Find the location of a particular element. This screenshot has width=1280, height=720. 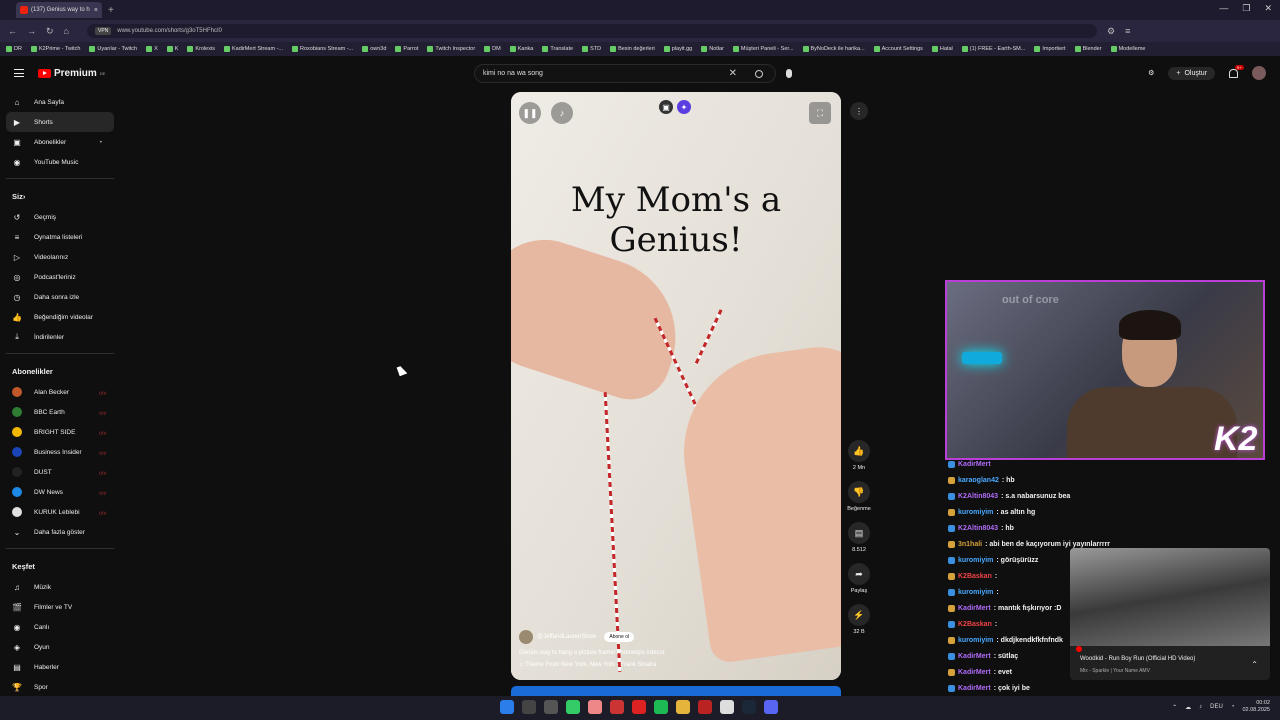

maximize-icon: ❐ is located at coordinates (1246, 8).